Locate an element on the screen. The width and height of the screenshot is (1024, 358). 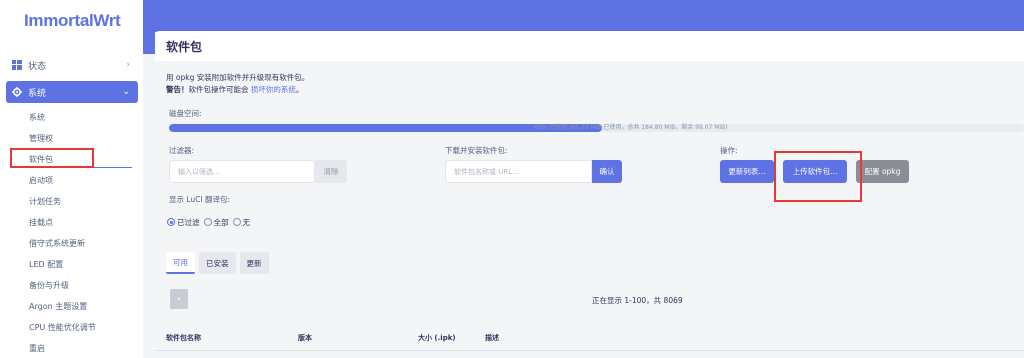
title-bar is located at coordinates (589, 46).